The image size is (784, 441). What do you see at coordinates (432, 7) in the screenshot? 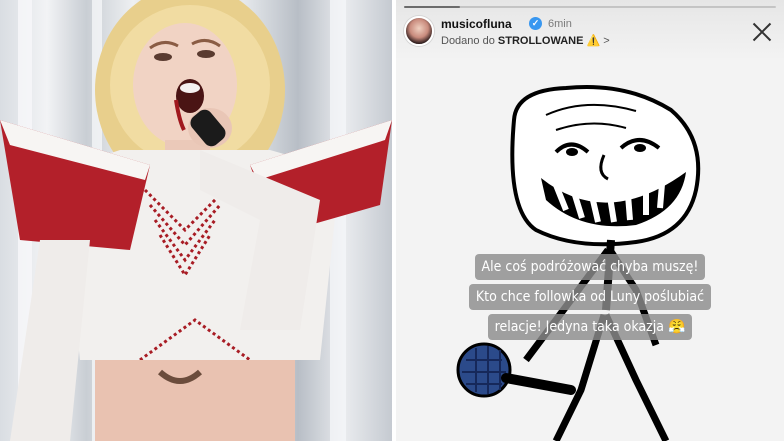
I see `story-progress-fill` at bounding box center [432, 7].